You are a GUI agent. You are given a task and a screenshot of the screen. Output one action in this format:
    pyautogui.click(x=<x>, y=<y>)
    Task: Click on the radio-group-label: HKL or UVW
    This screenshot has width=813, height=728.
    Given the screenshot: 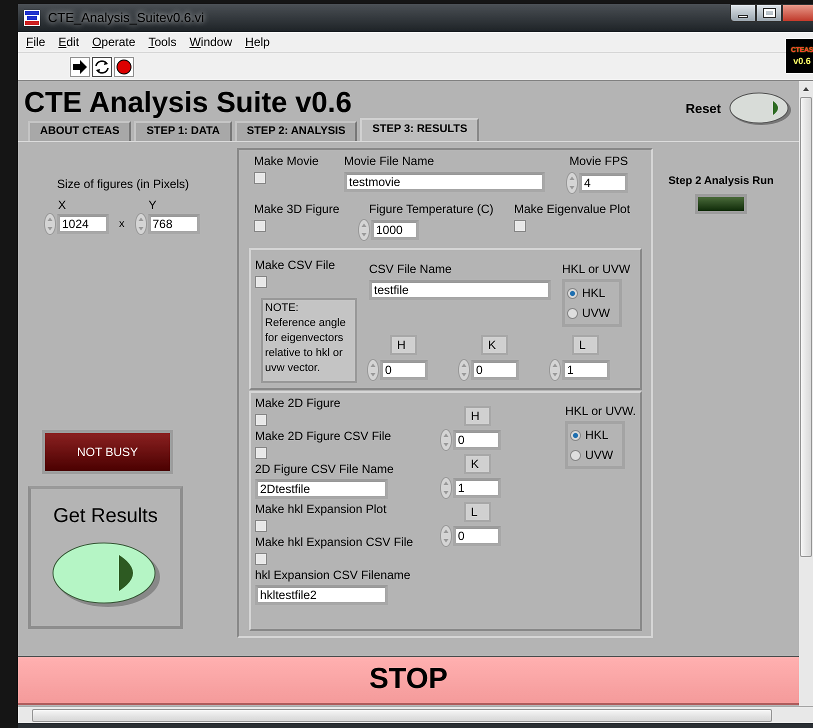 What is the action you would take?
    pyautogui.click(x=596, y=269)
    